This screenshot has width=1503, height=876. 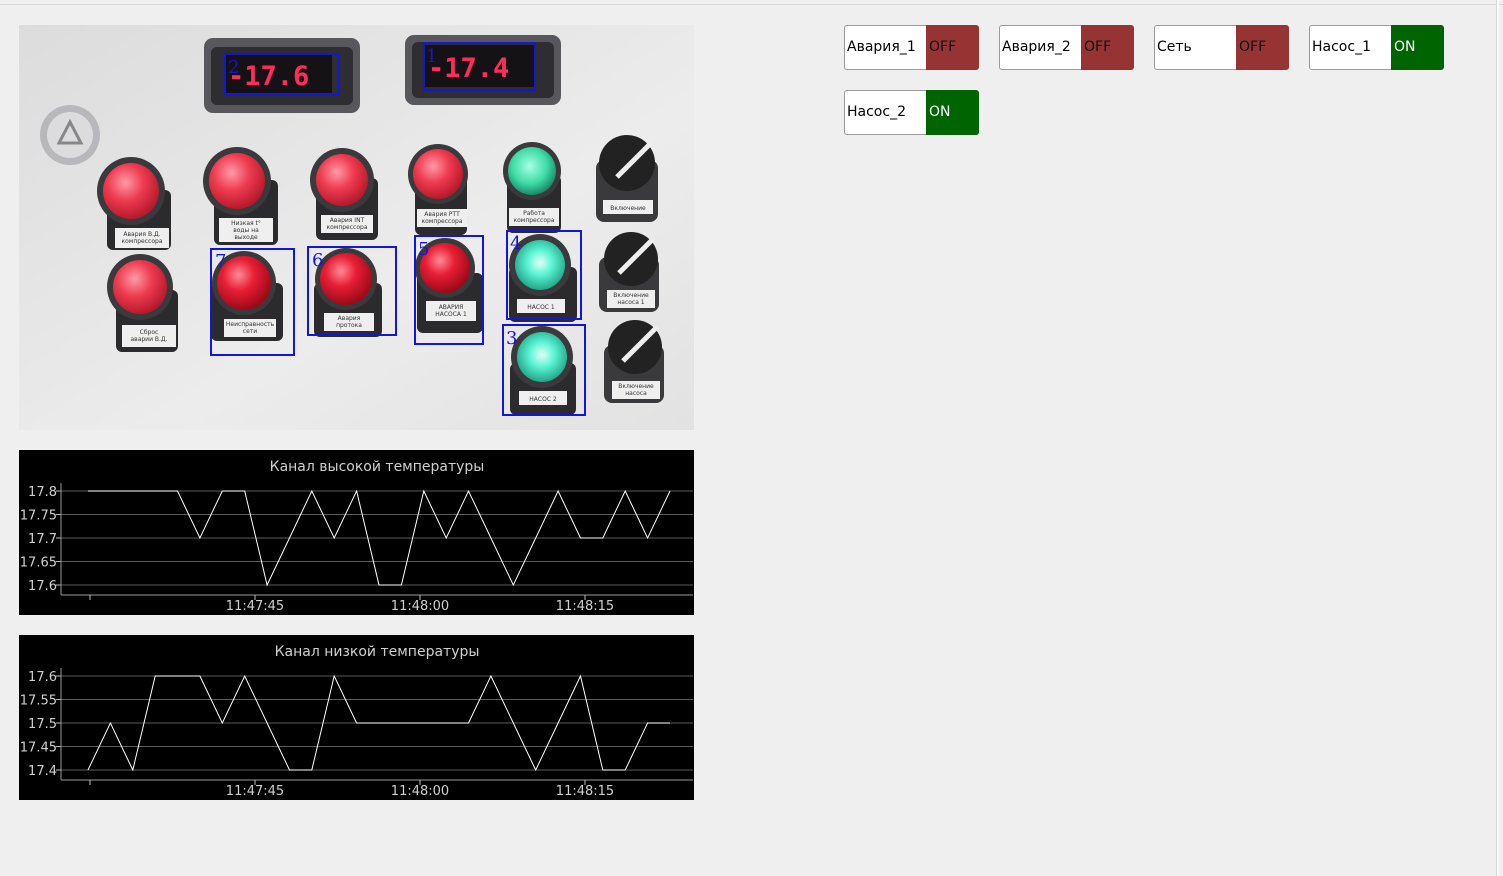 I want to click on plate-text: Авария В.Д., so click(x=141, y=234).